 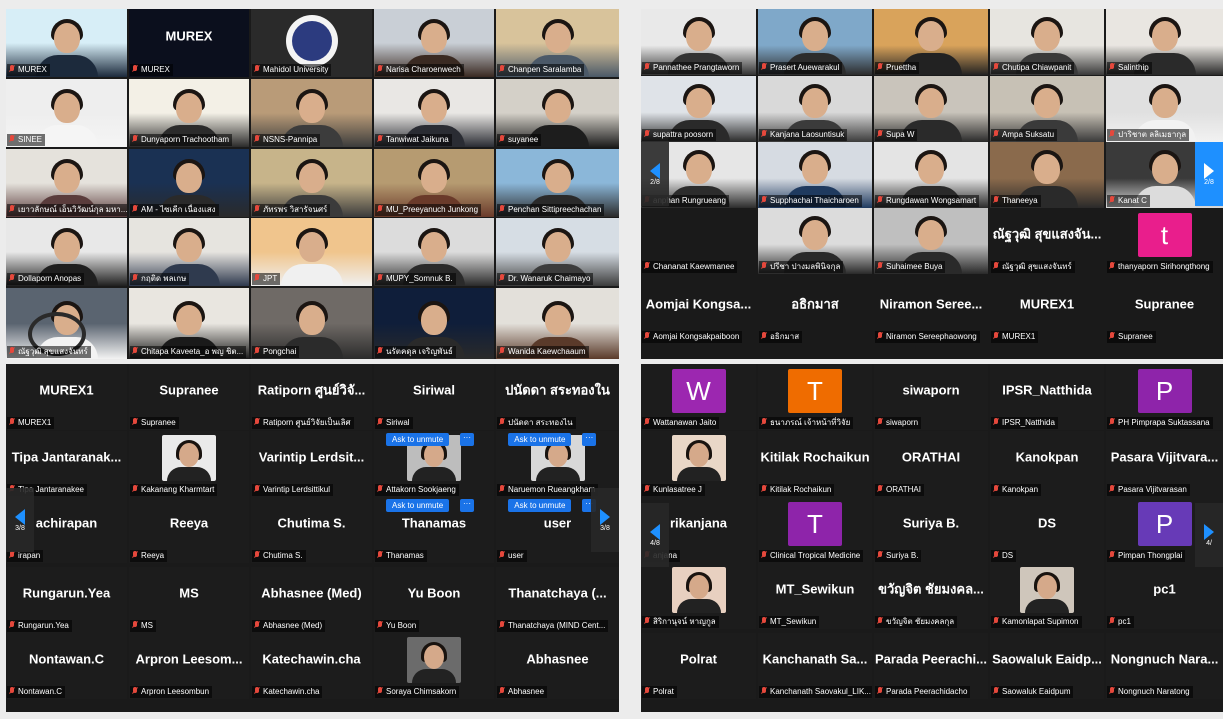 What do you see at coordinates (1164, 464) in the screenshot?
I see `participant-tile: Pasara Vijitvara... Pasara Vijitvarasan` at bounding box center [1164, 464].